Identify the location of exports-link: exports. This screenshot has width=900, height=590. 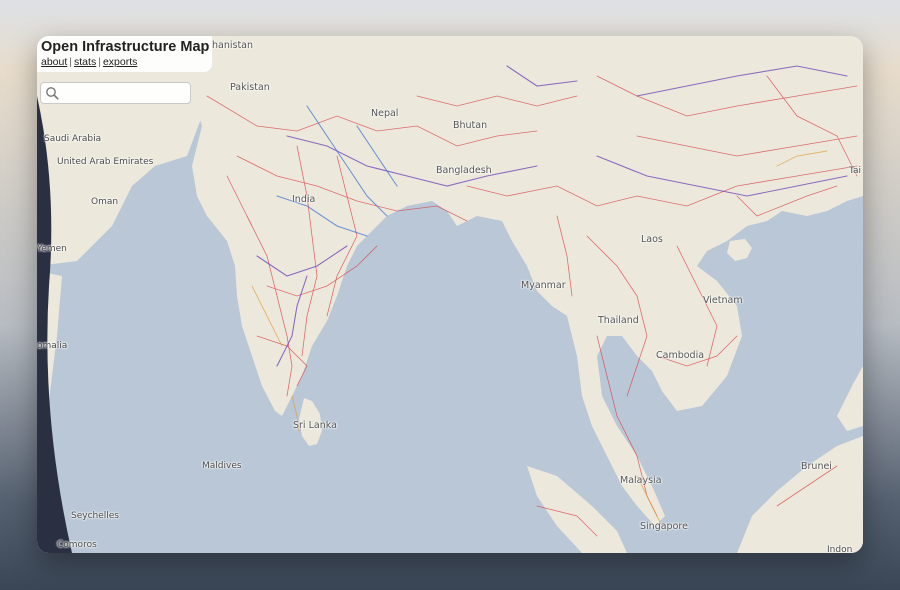
(120, 62).